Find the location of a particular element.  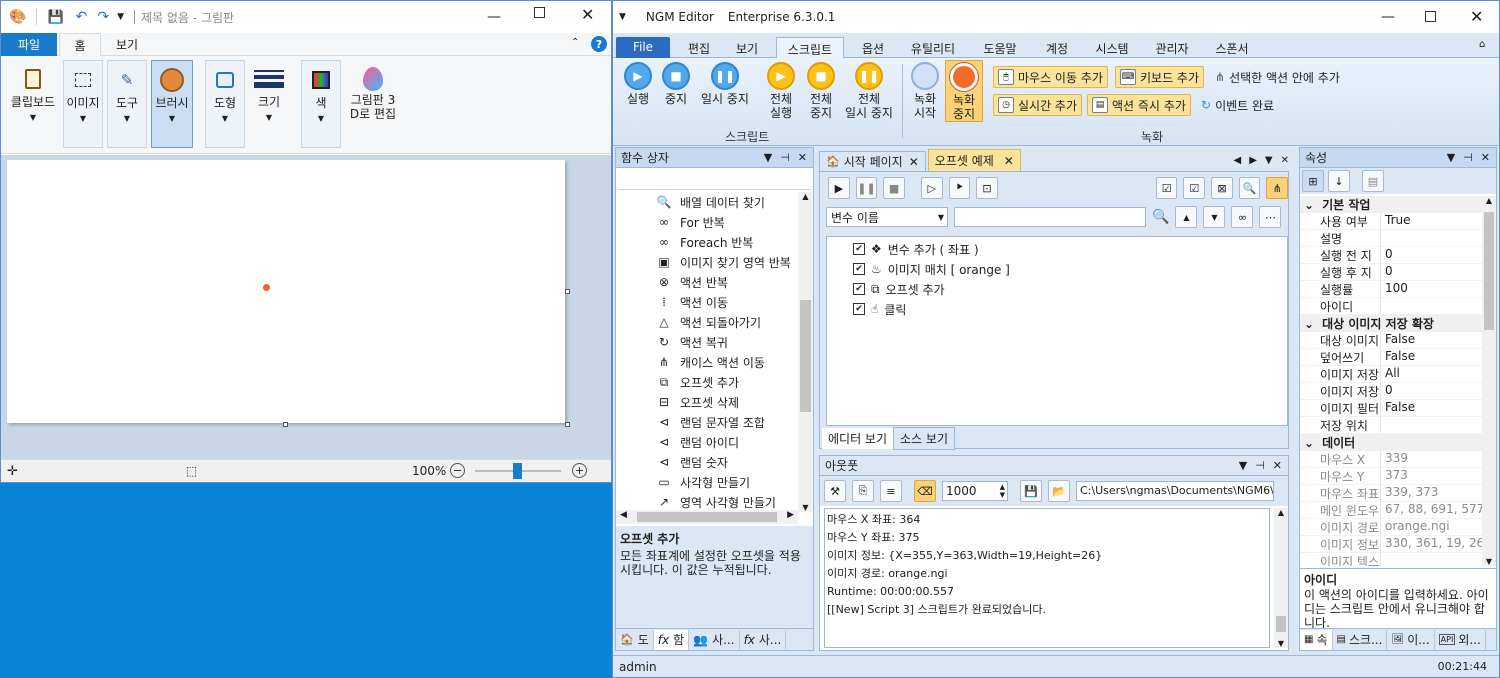

property-row: 마우스 X 339 is located at coordinates (1391, 459).